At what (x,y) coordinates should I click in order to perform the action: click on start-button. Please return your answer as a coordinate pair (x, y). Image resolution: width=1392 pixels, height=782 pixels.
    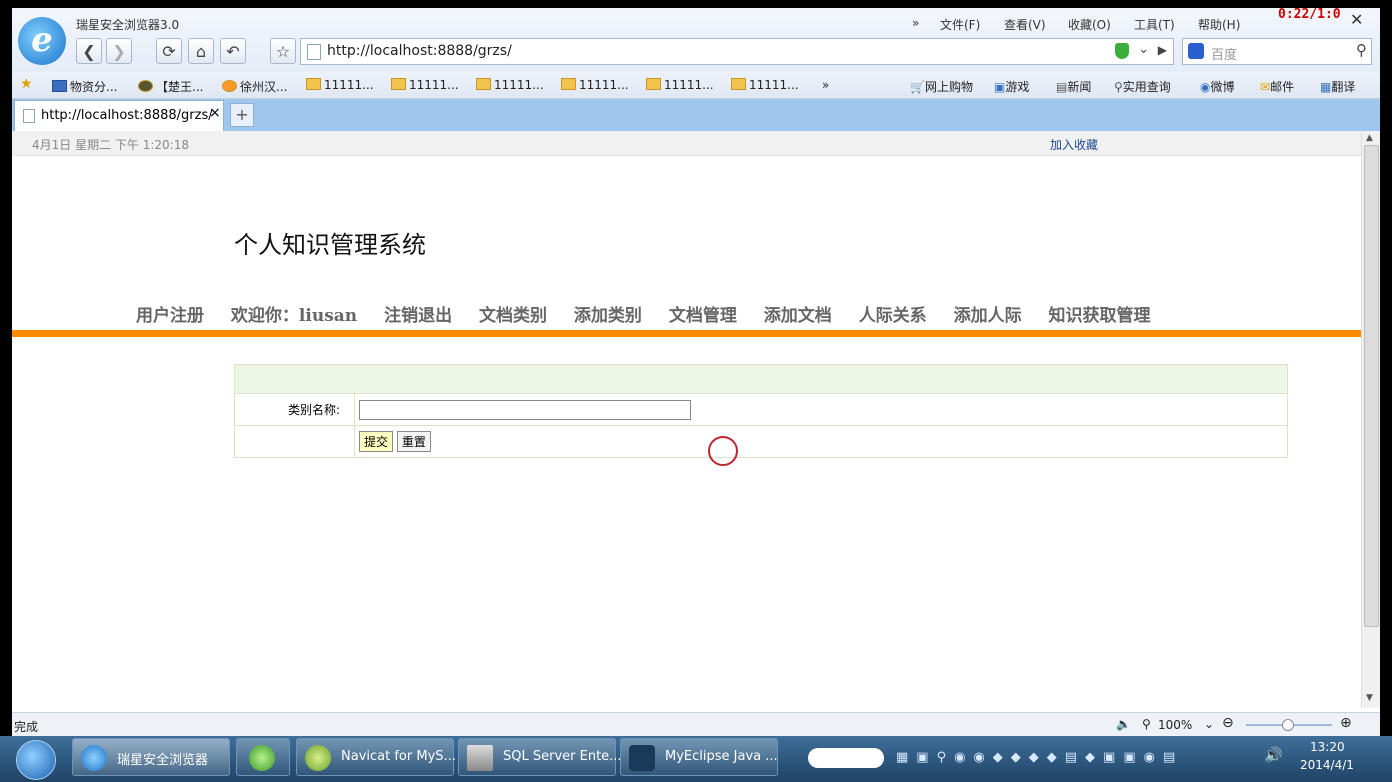
    Looking at the image, I should click on (36, 760).